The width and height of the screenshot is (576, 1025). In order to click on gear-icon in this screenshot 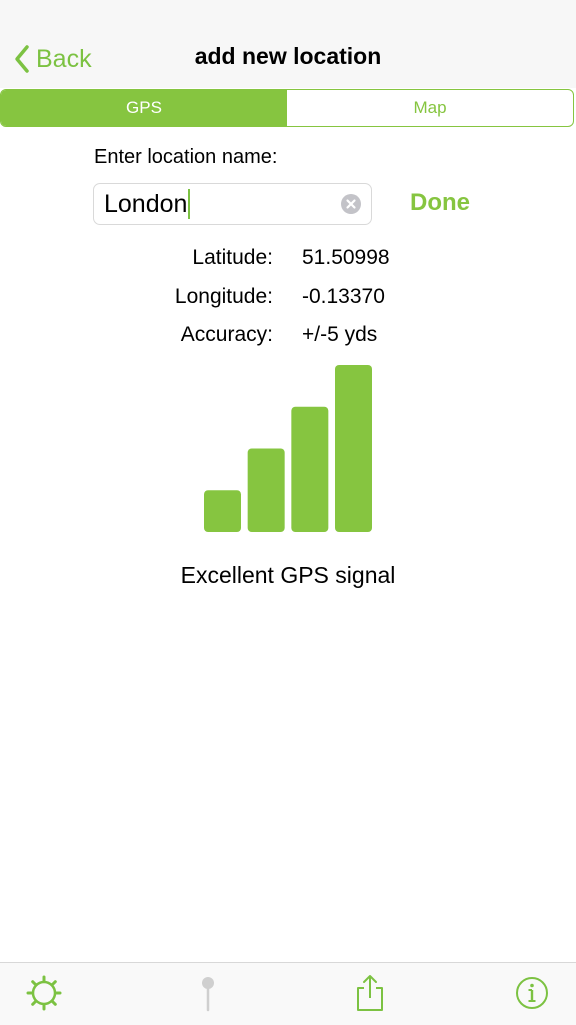, I will do `click(44, 993)`.